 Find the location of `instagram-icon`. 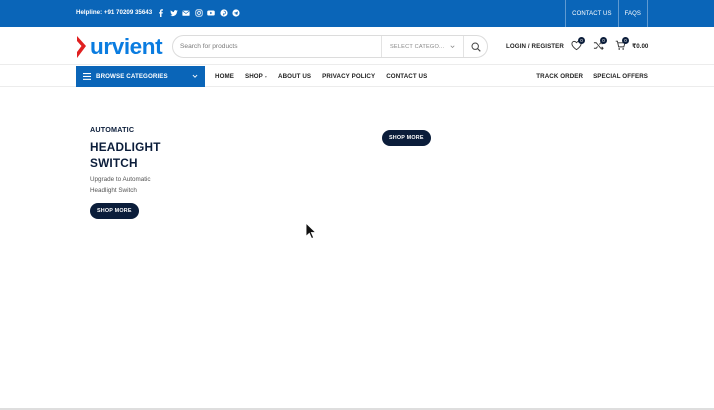

instagram-icon is located at coordinates (199, 12).